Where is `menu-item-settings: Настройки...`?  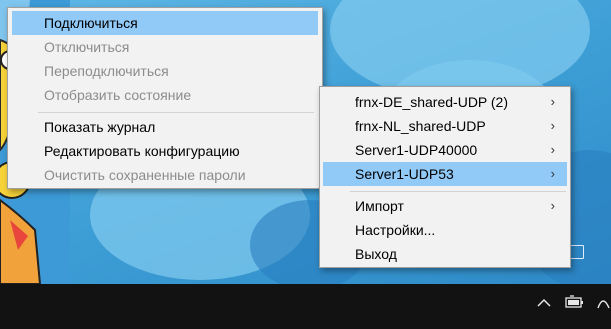
menu-item-settings: Настройки... is located at coordinates (445, 230).